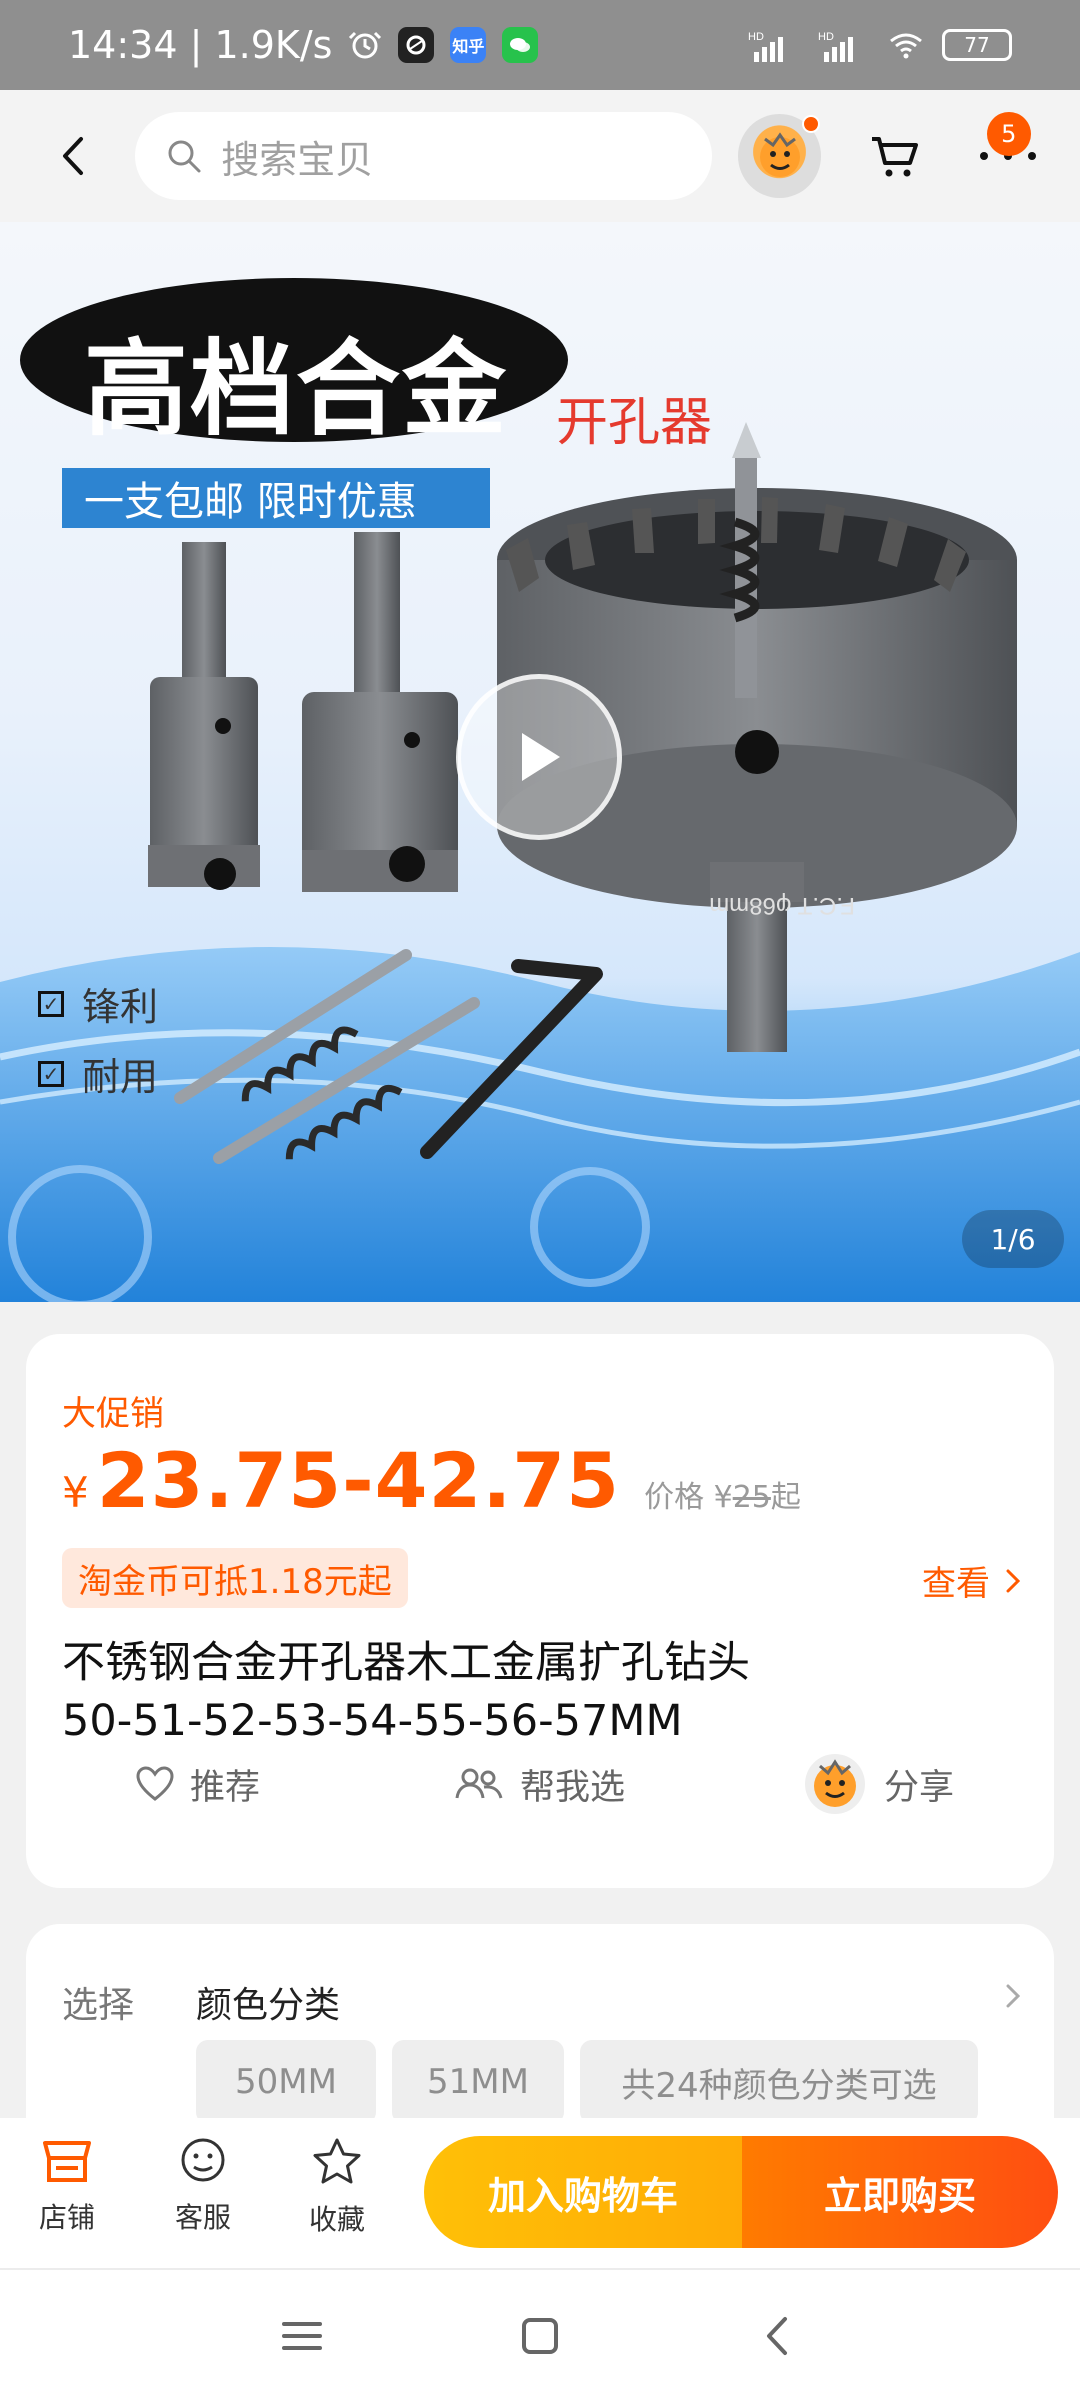 The height and width of the screenshot is (2400, 1080). Describe the element at coordinates (906, 45) in the screenshot. I see `wifi-icon` at that location.